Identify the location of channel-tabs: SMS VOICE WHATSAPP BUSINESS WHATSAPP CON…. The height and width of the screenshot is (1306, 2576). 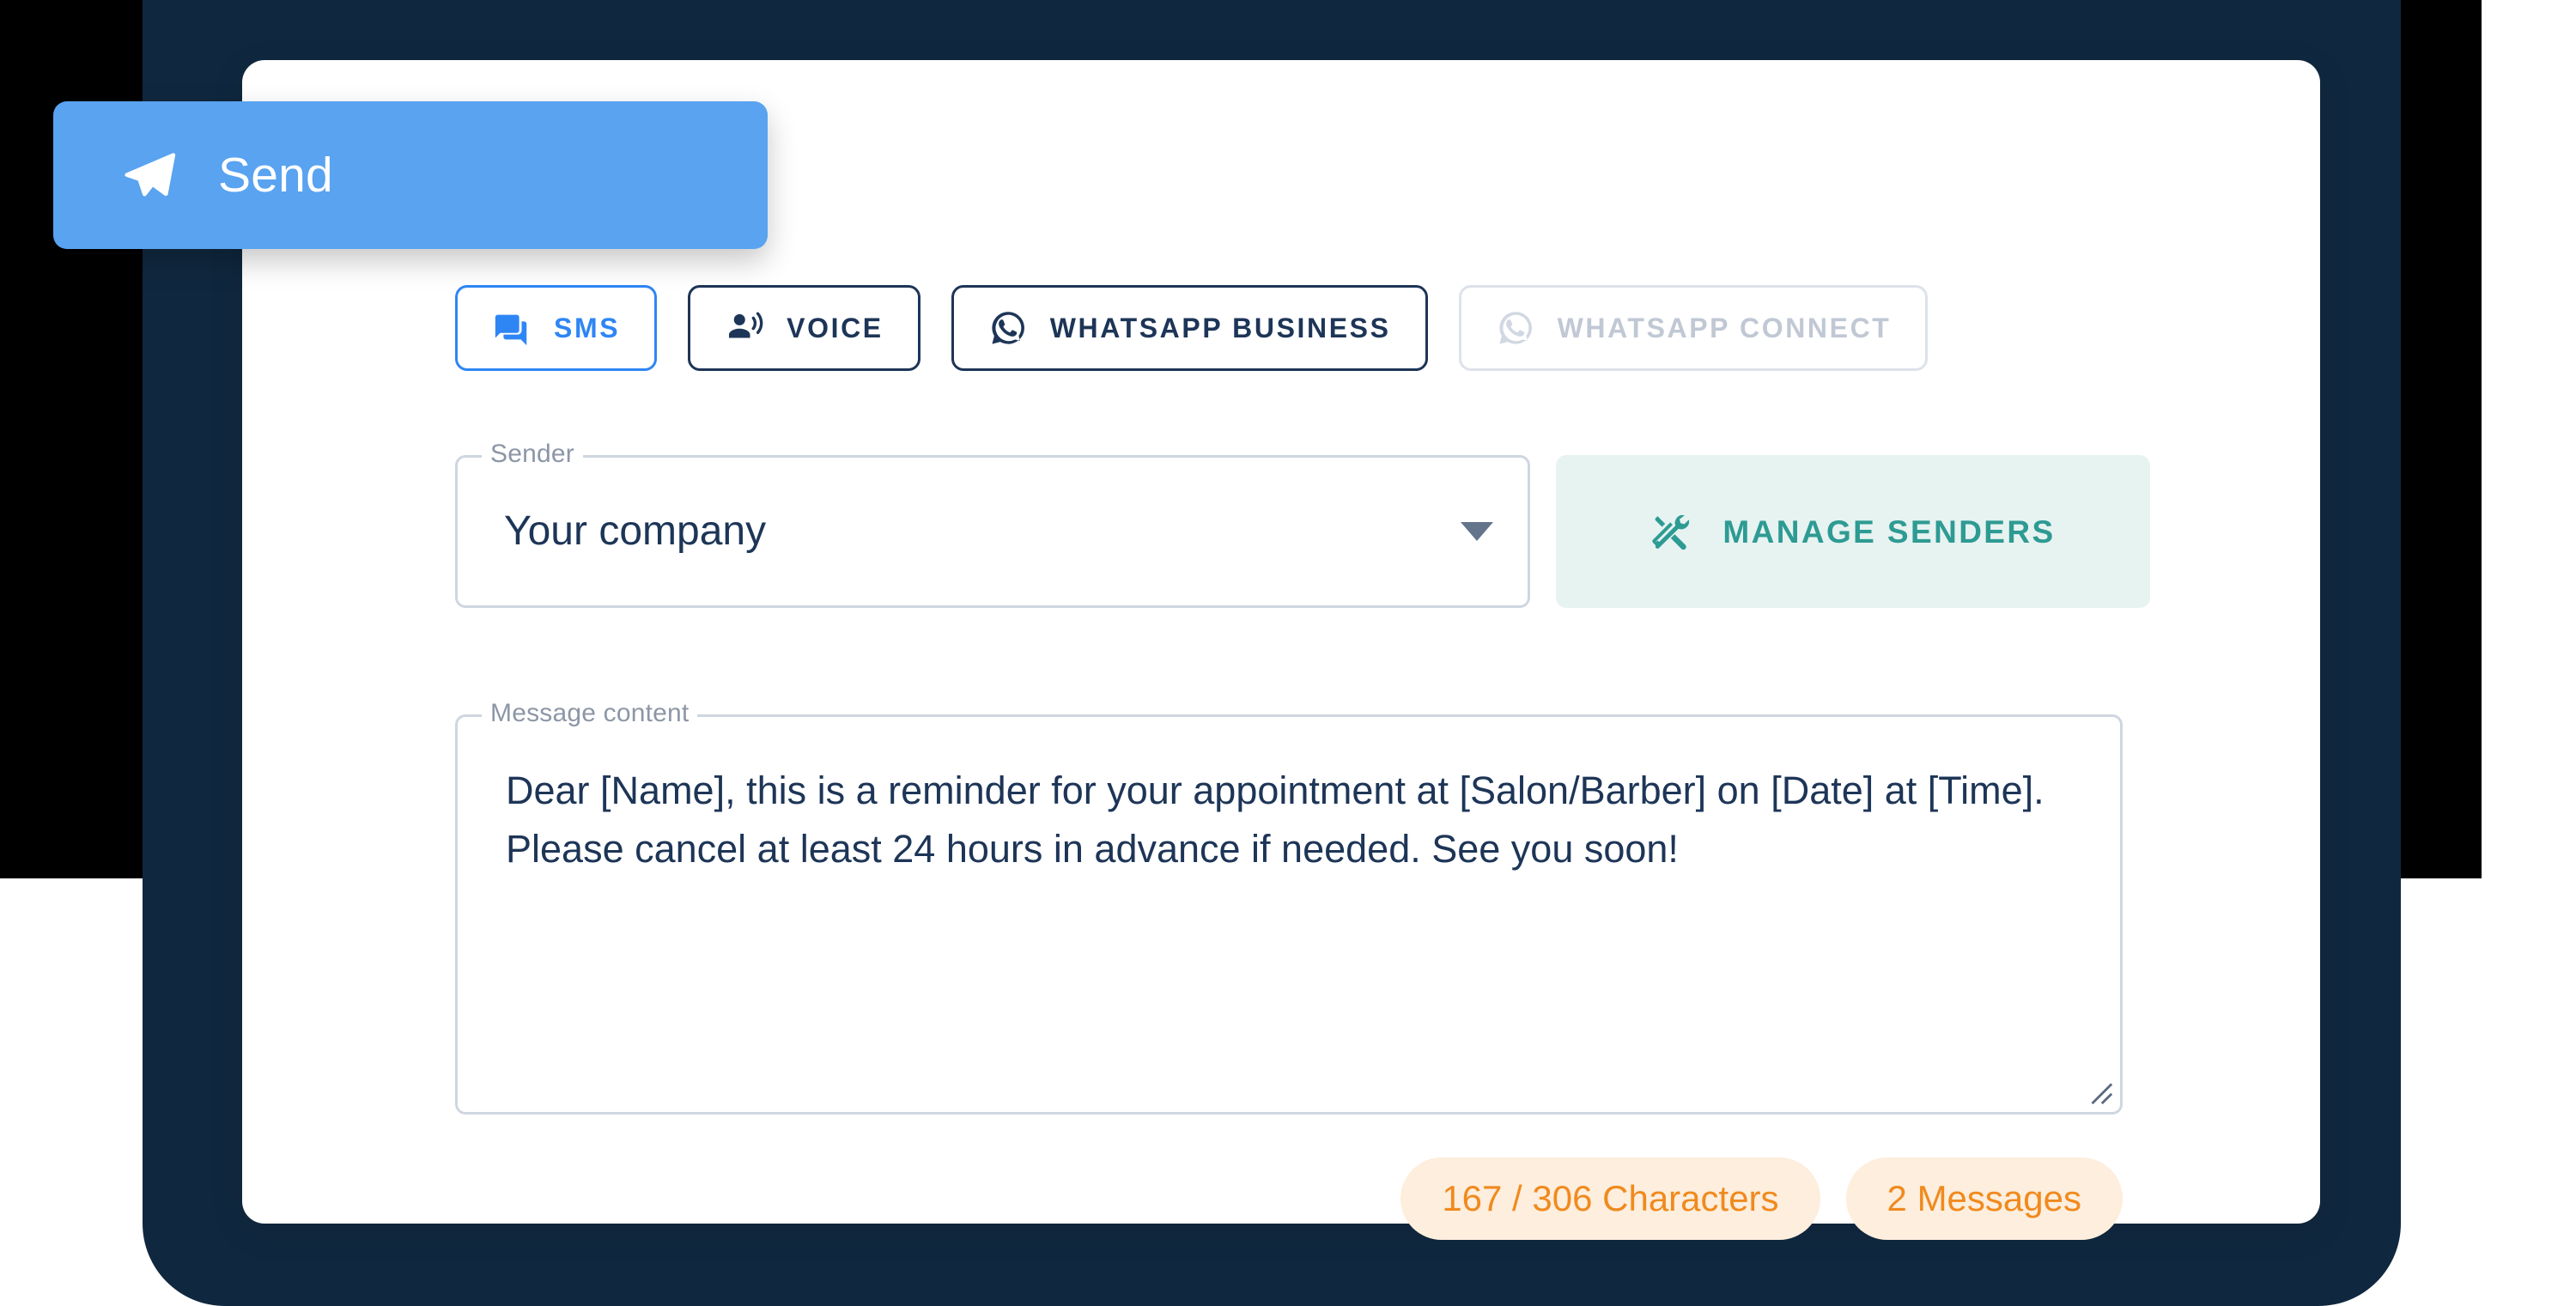
(1192, 328).